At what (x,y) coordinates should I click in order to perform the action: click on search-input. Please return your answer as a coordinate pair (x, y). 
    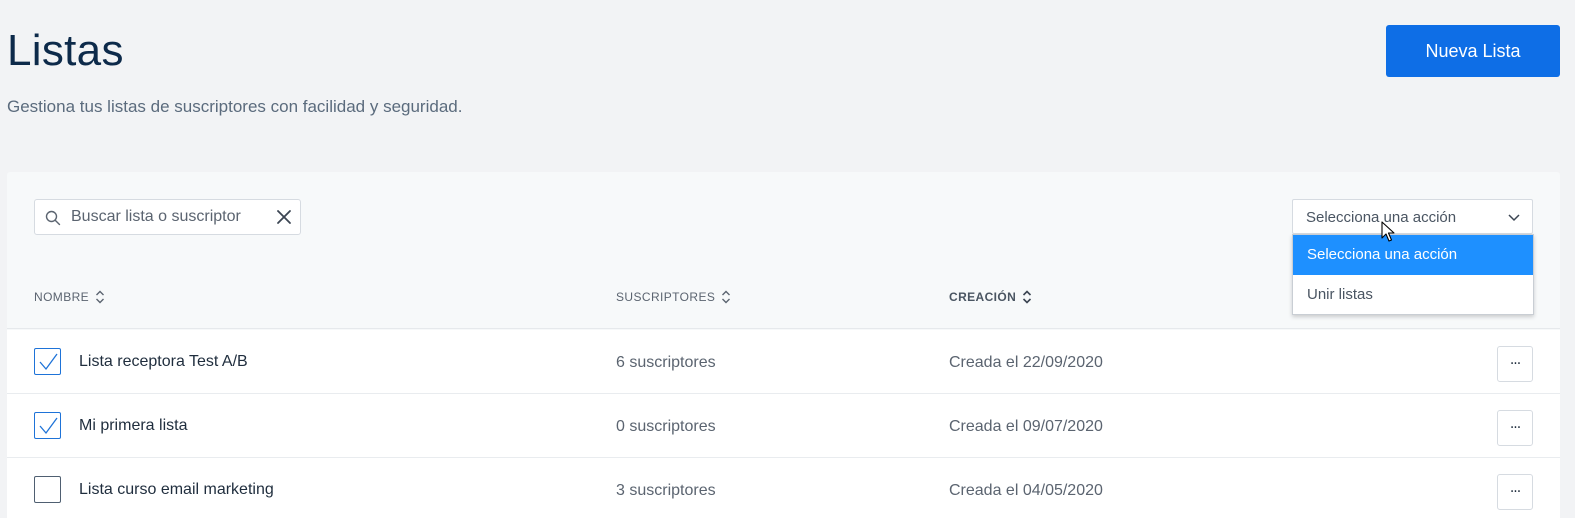
    Looking at the image, I should click on (171, 217).